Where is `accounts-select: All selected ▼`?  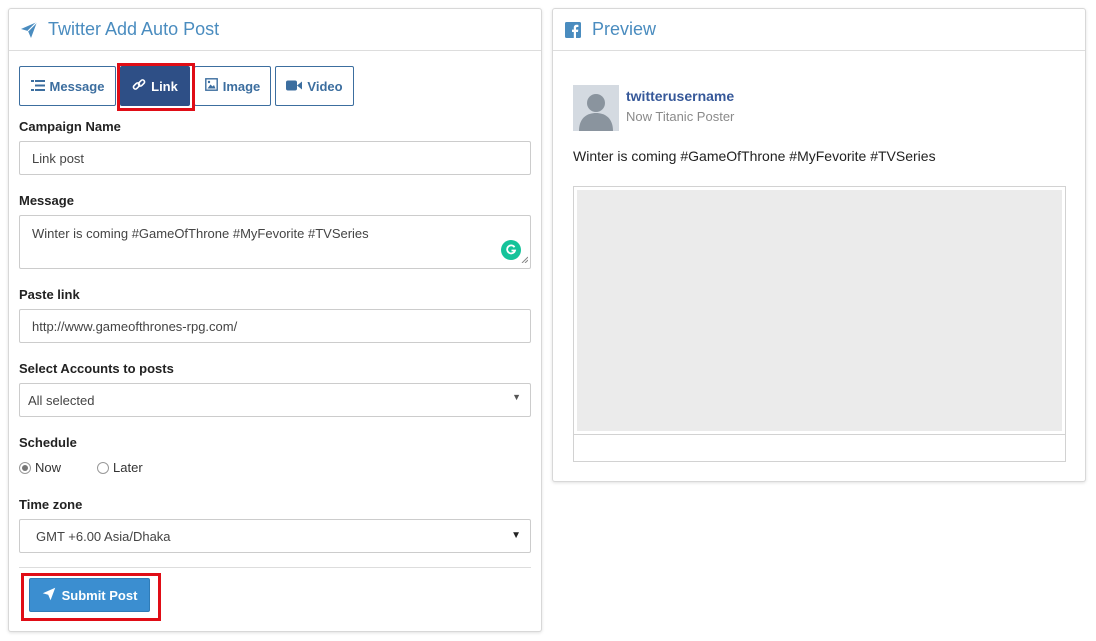
accounts-select: All selected ▼ is located at coordinates (275, 400).